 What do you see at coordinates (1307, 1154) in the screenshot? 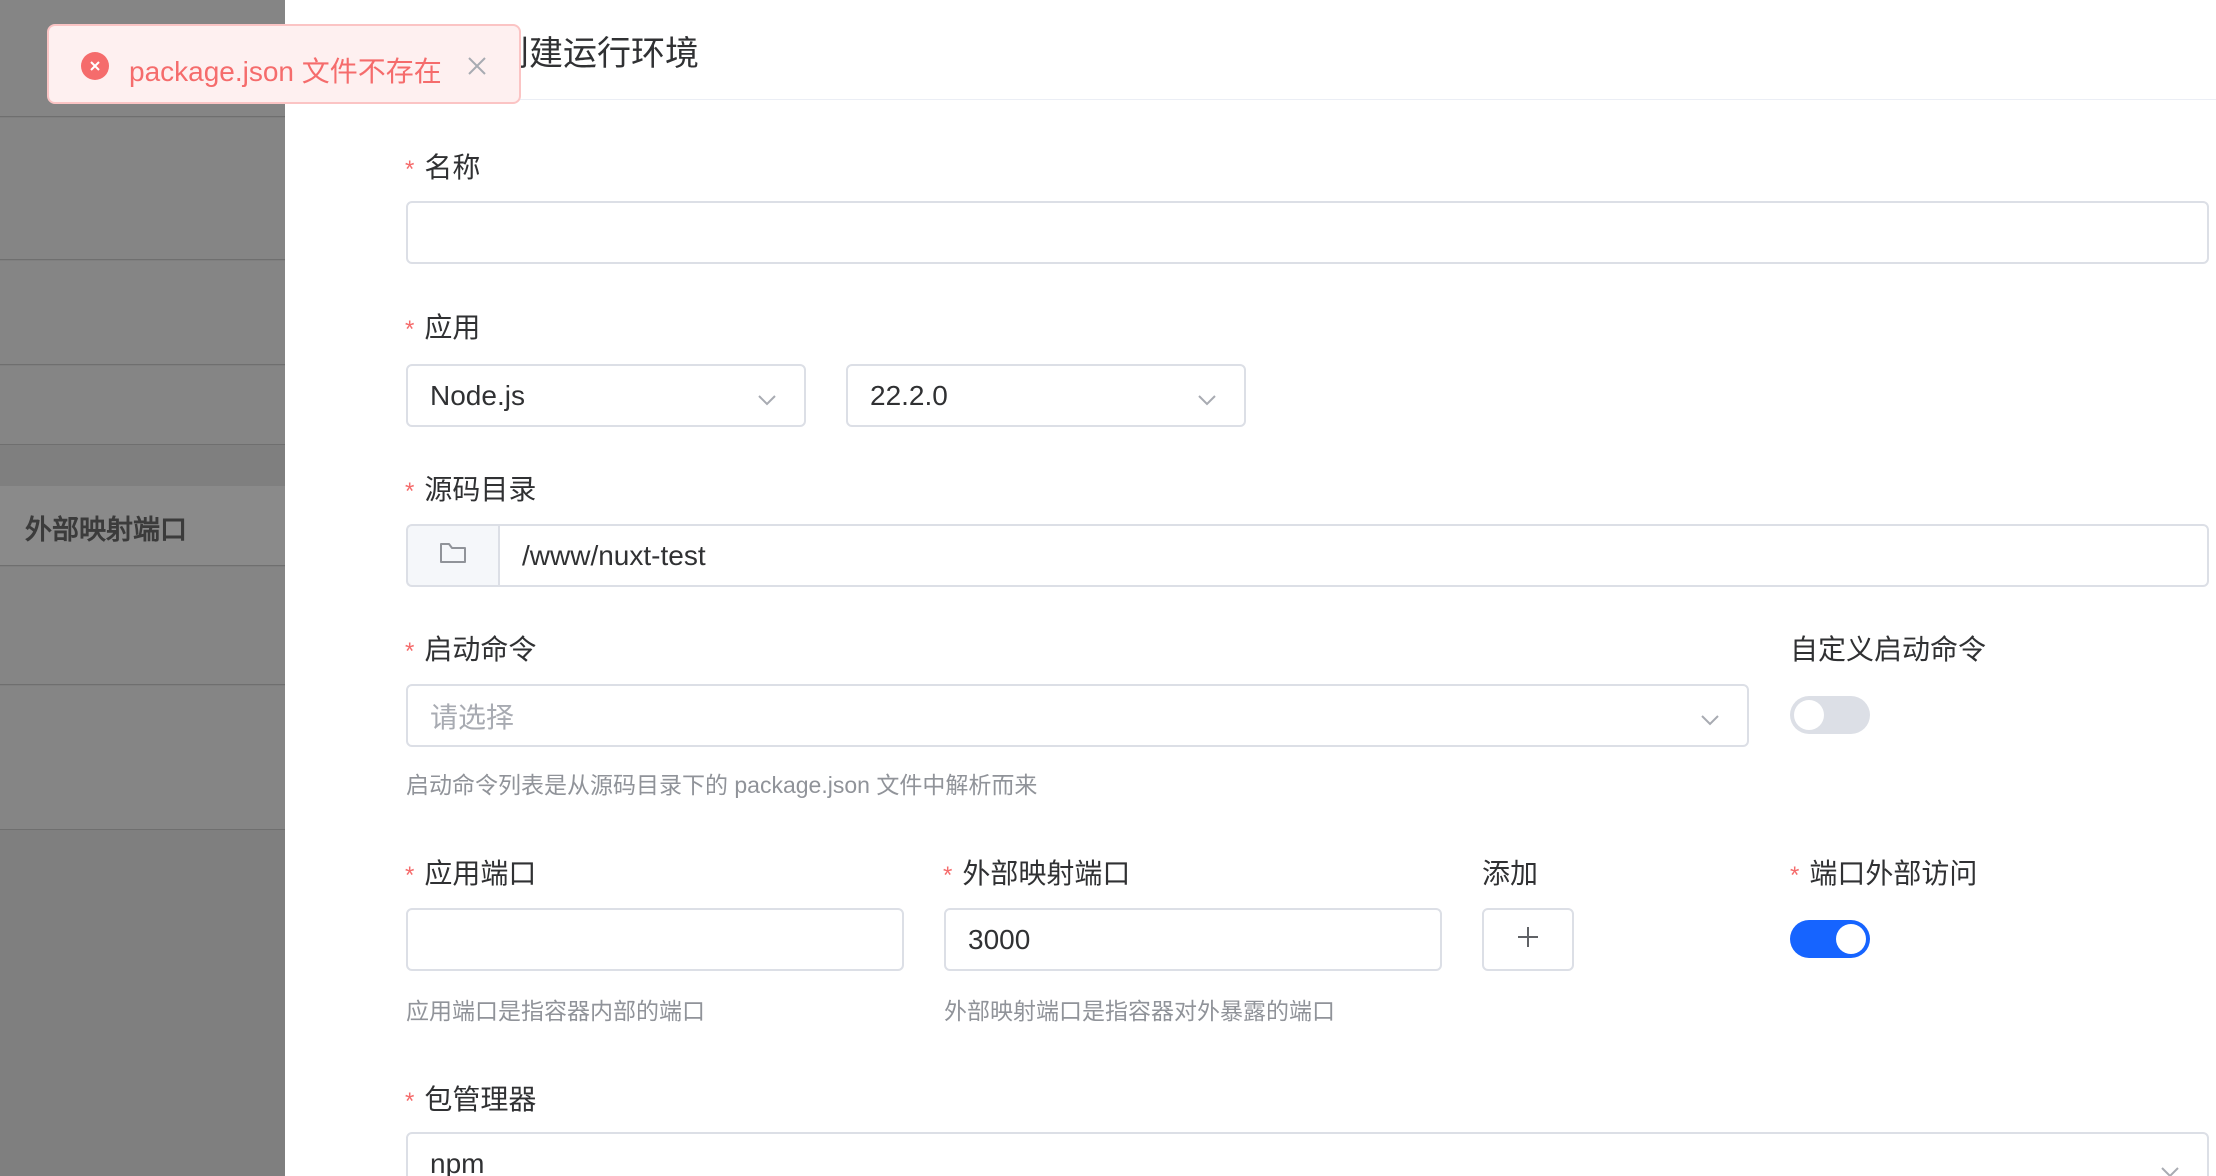
I see `package-manager-select: npm` at bounding box center [1307, 1154].